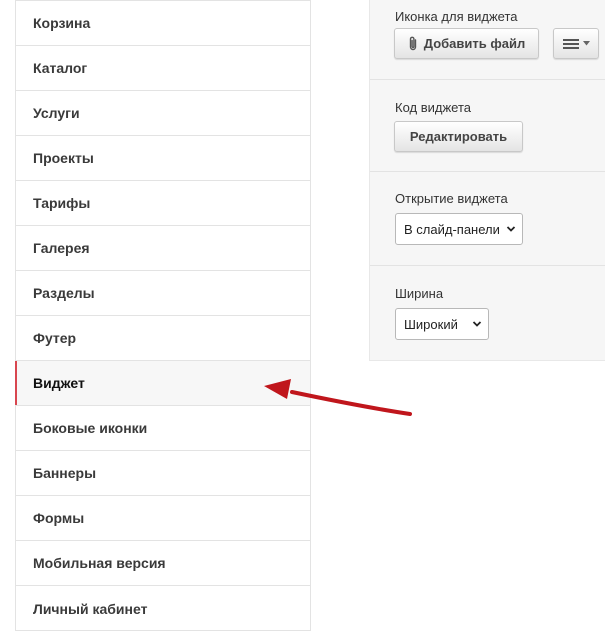 The height and width of the screenshot is (643, 605). I want to click on width-value: Широкий, so click(431, 324).